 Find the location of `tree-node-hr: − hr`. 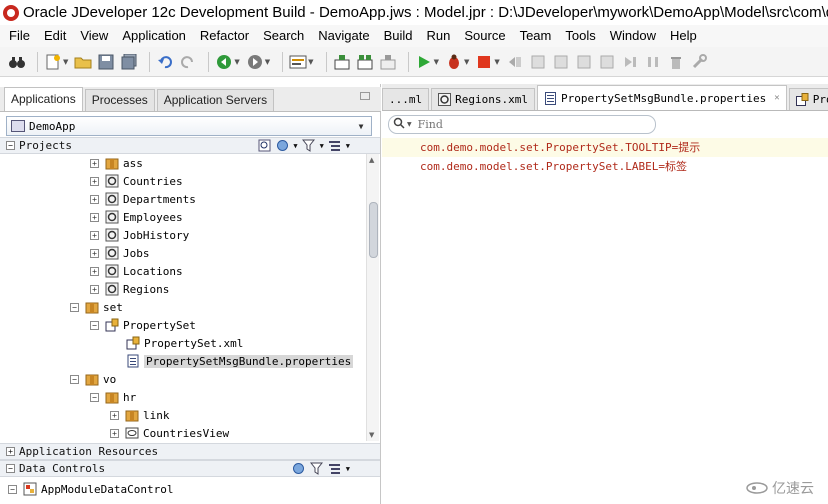

tree-node-hr: − hr is located at coordinates (113, 397).